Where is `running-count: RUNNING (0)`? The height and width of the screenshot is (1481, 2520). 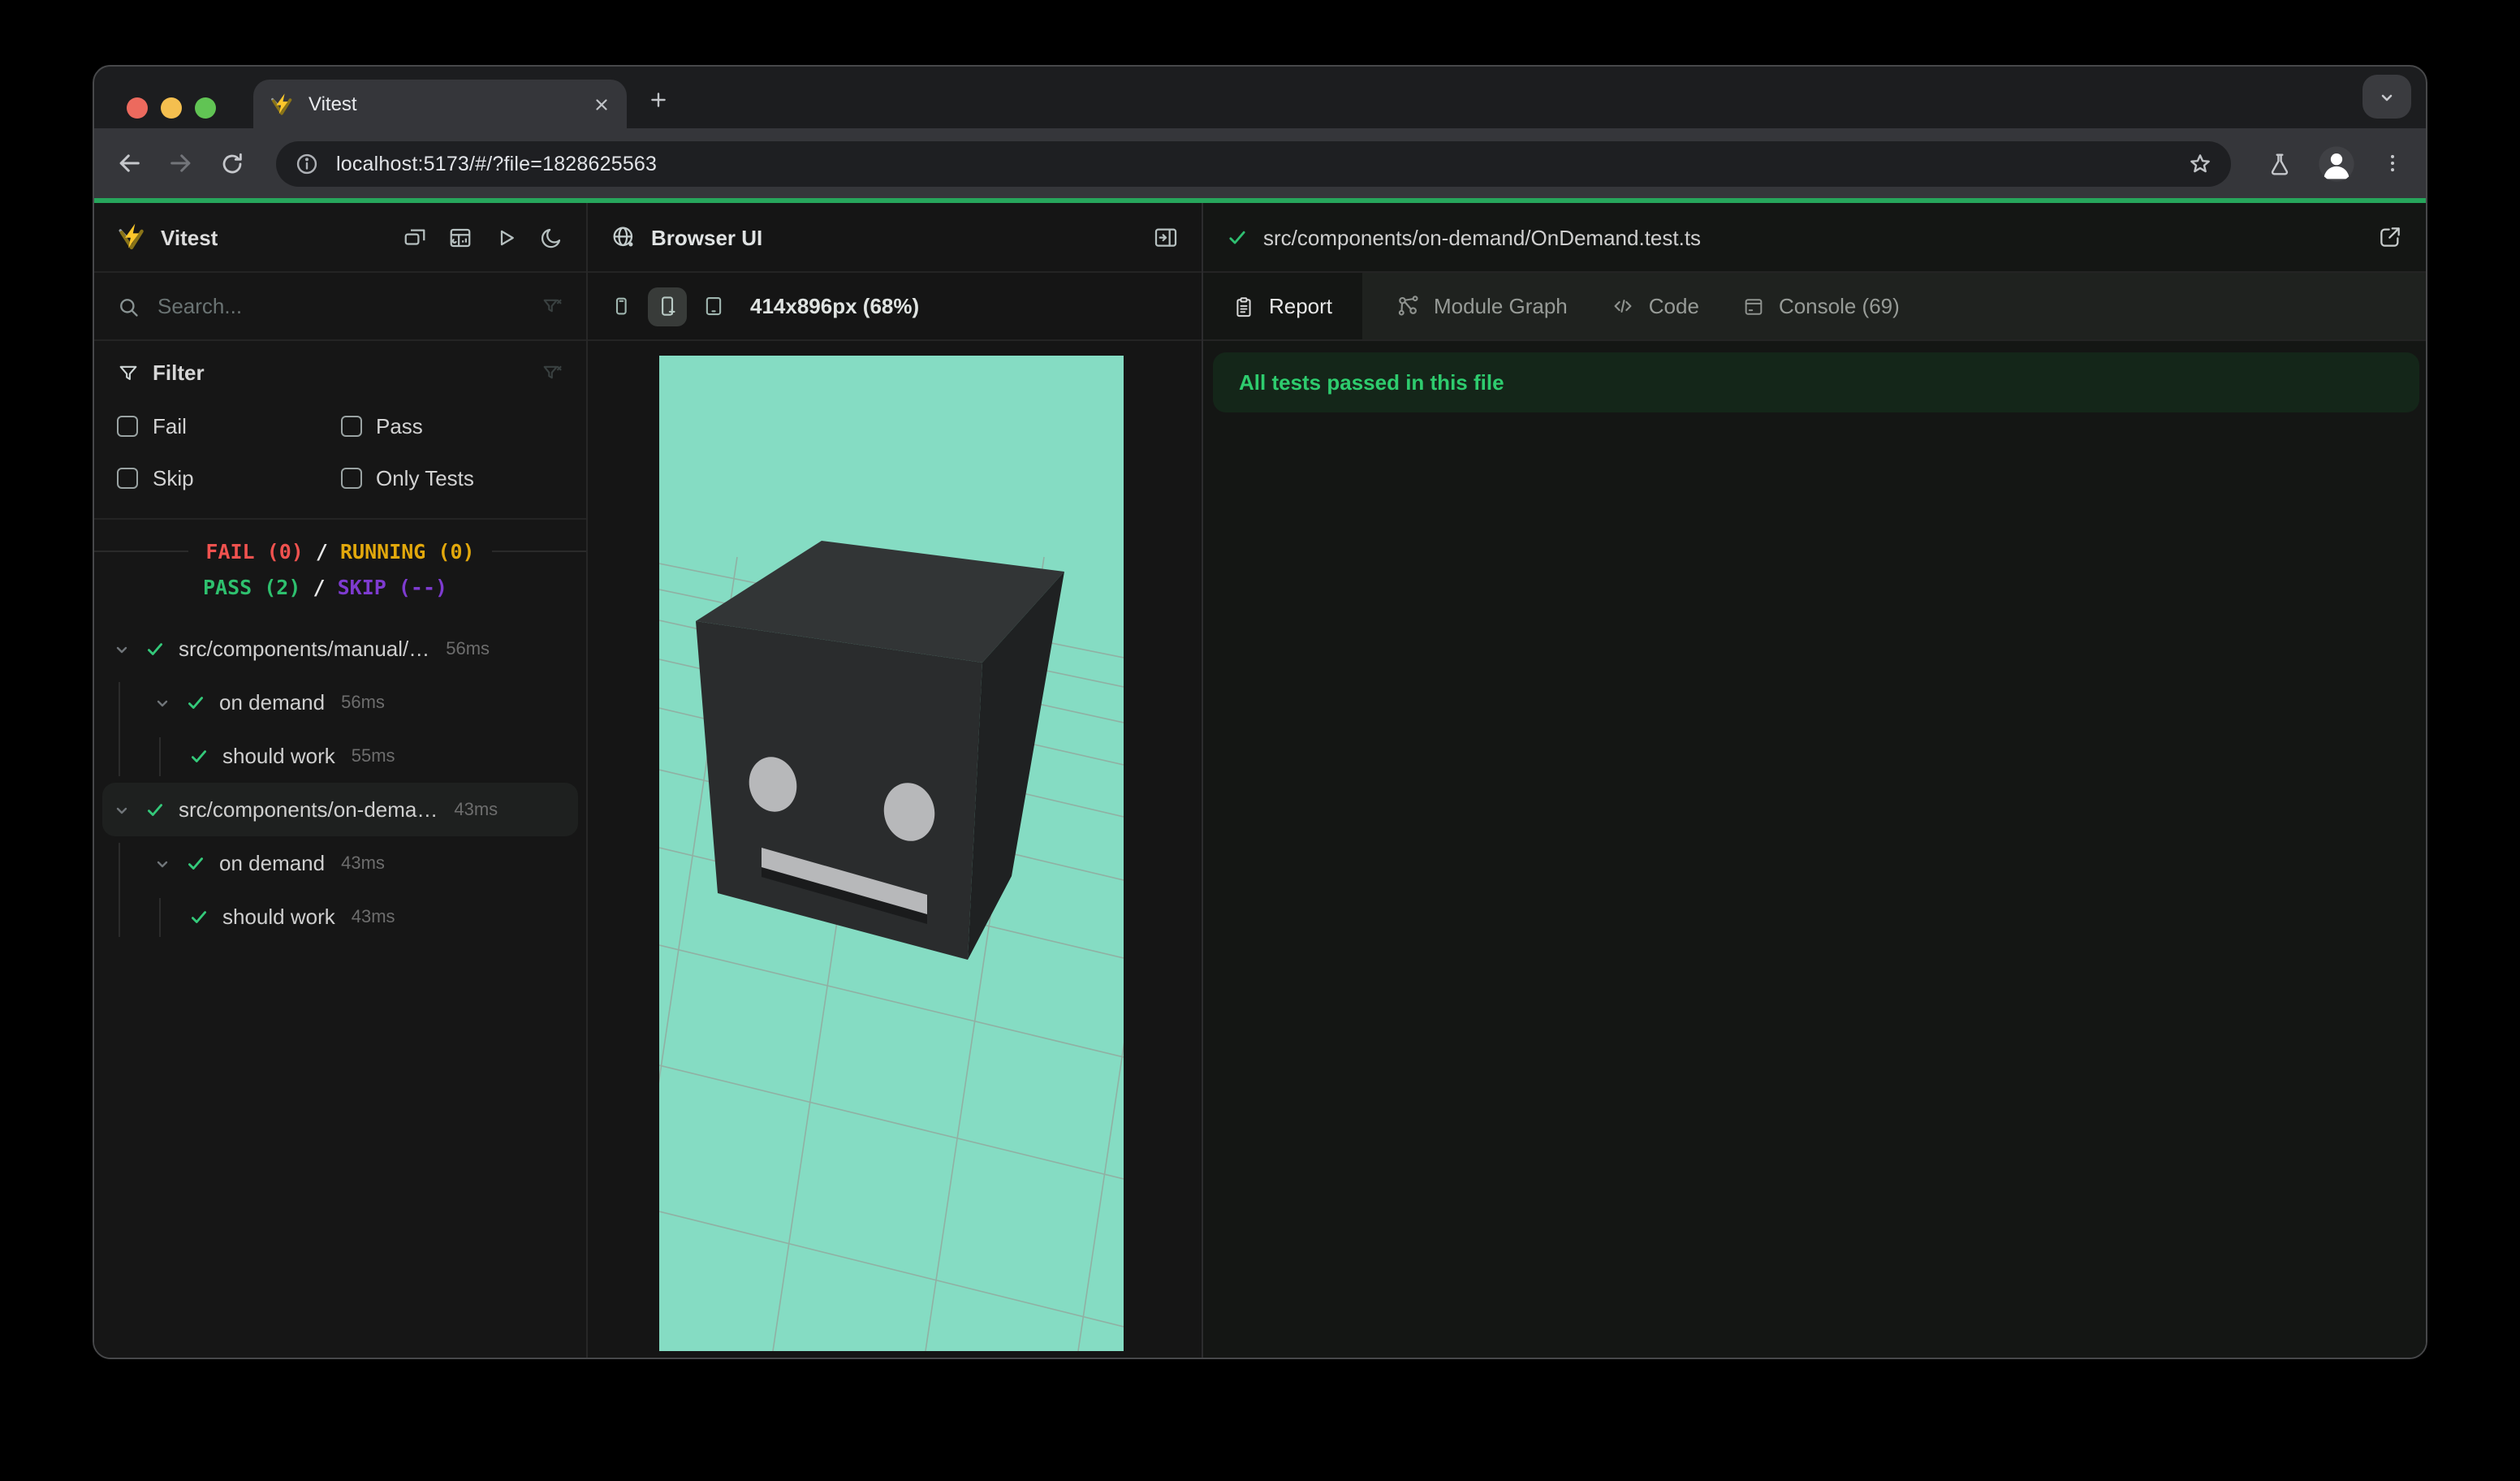
running-count: RUNNING (0) is located at coordinates (407, 551).